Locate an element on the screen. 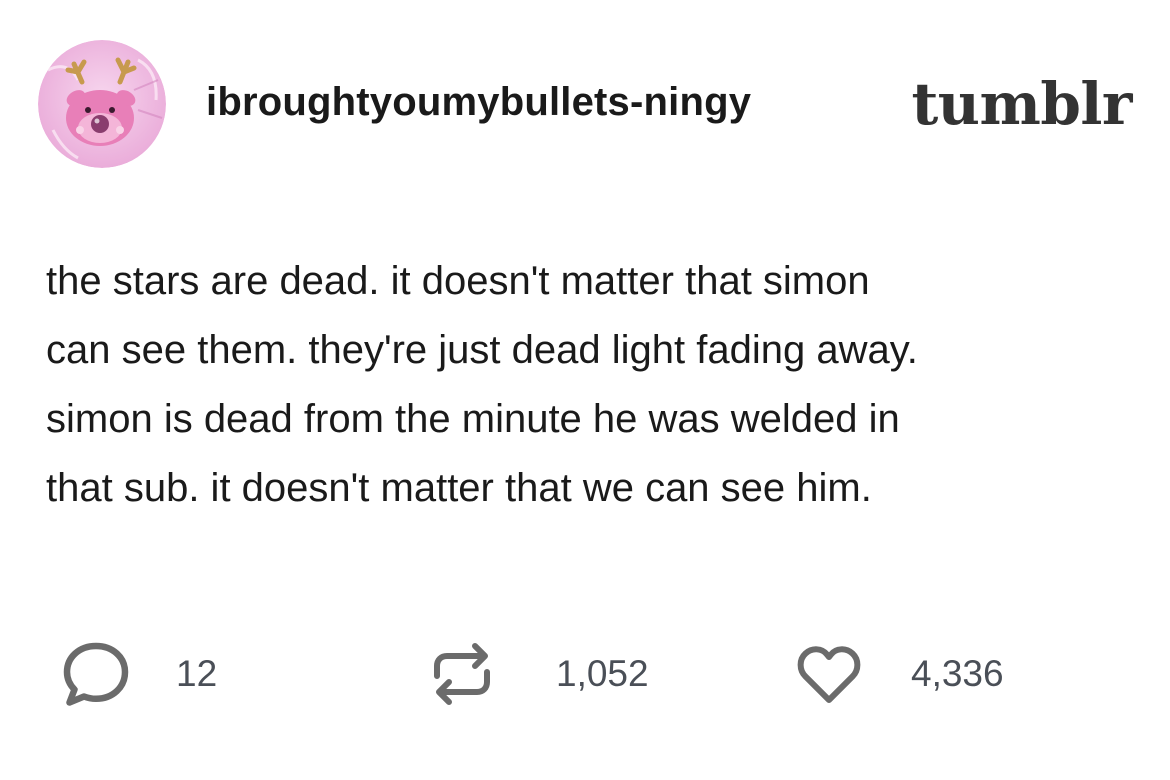  heart-icon is located at coordinates (829, 674).